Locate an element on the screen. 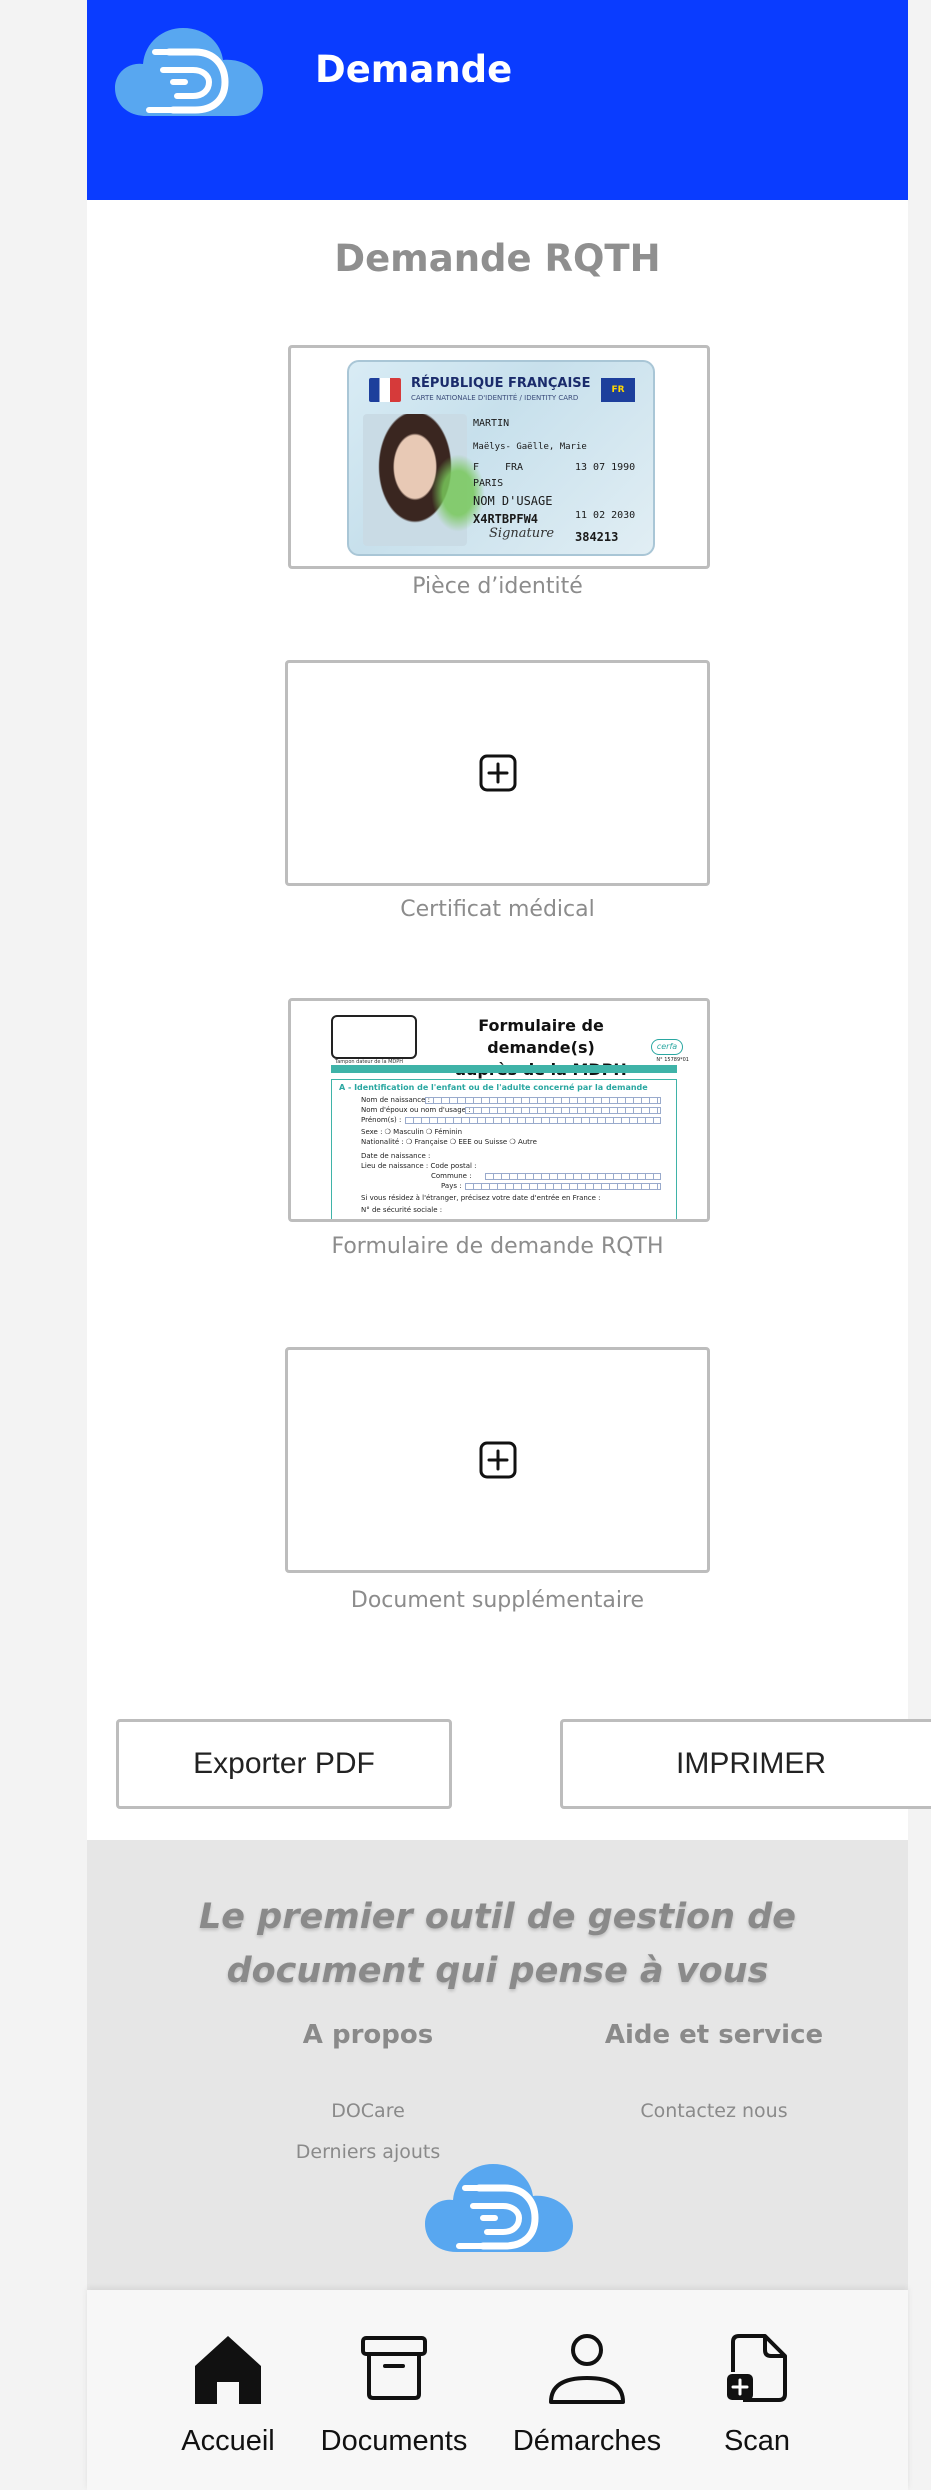  nav-item-documents: Documents is located at coordinates (394, 2390).